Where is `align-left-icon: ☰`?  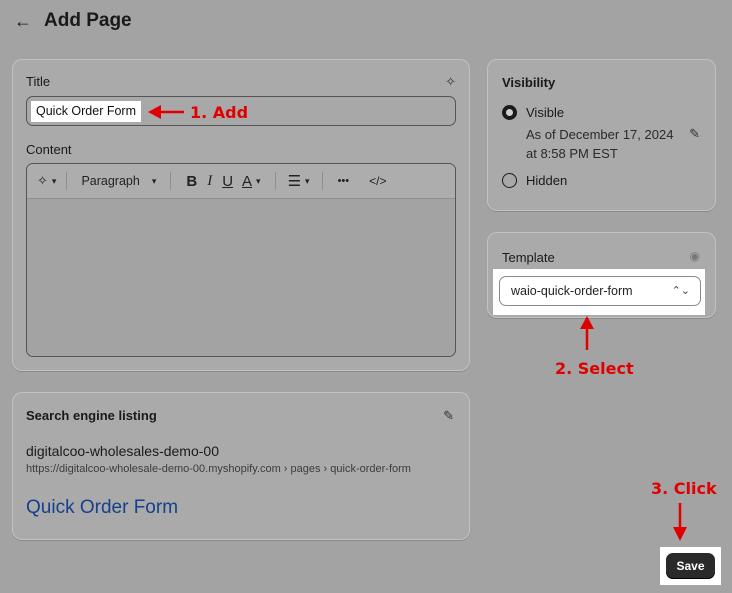
align-left-icon: ☰ is located at coordinates (294, 181).